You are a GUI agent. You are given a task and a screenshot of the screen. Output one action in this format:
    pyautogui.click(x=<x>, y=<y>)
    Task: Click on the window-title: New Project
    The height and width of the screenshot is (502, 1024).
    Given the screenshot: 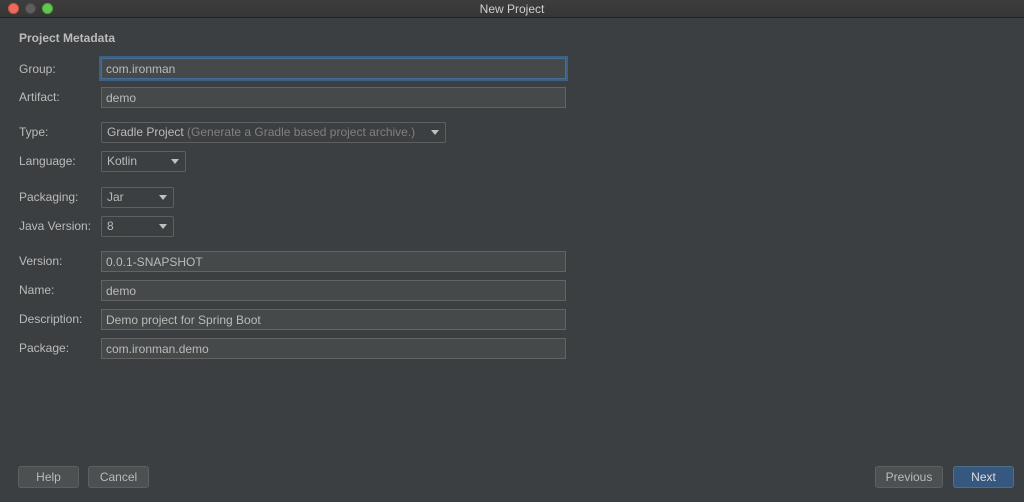 What is the action you would take?
    pyautogui.click(x=512, y=9)
    